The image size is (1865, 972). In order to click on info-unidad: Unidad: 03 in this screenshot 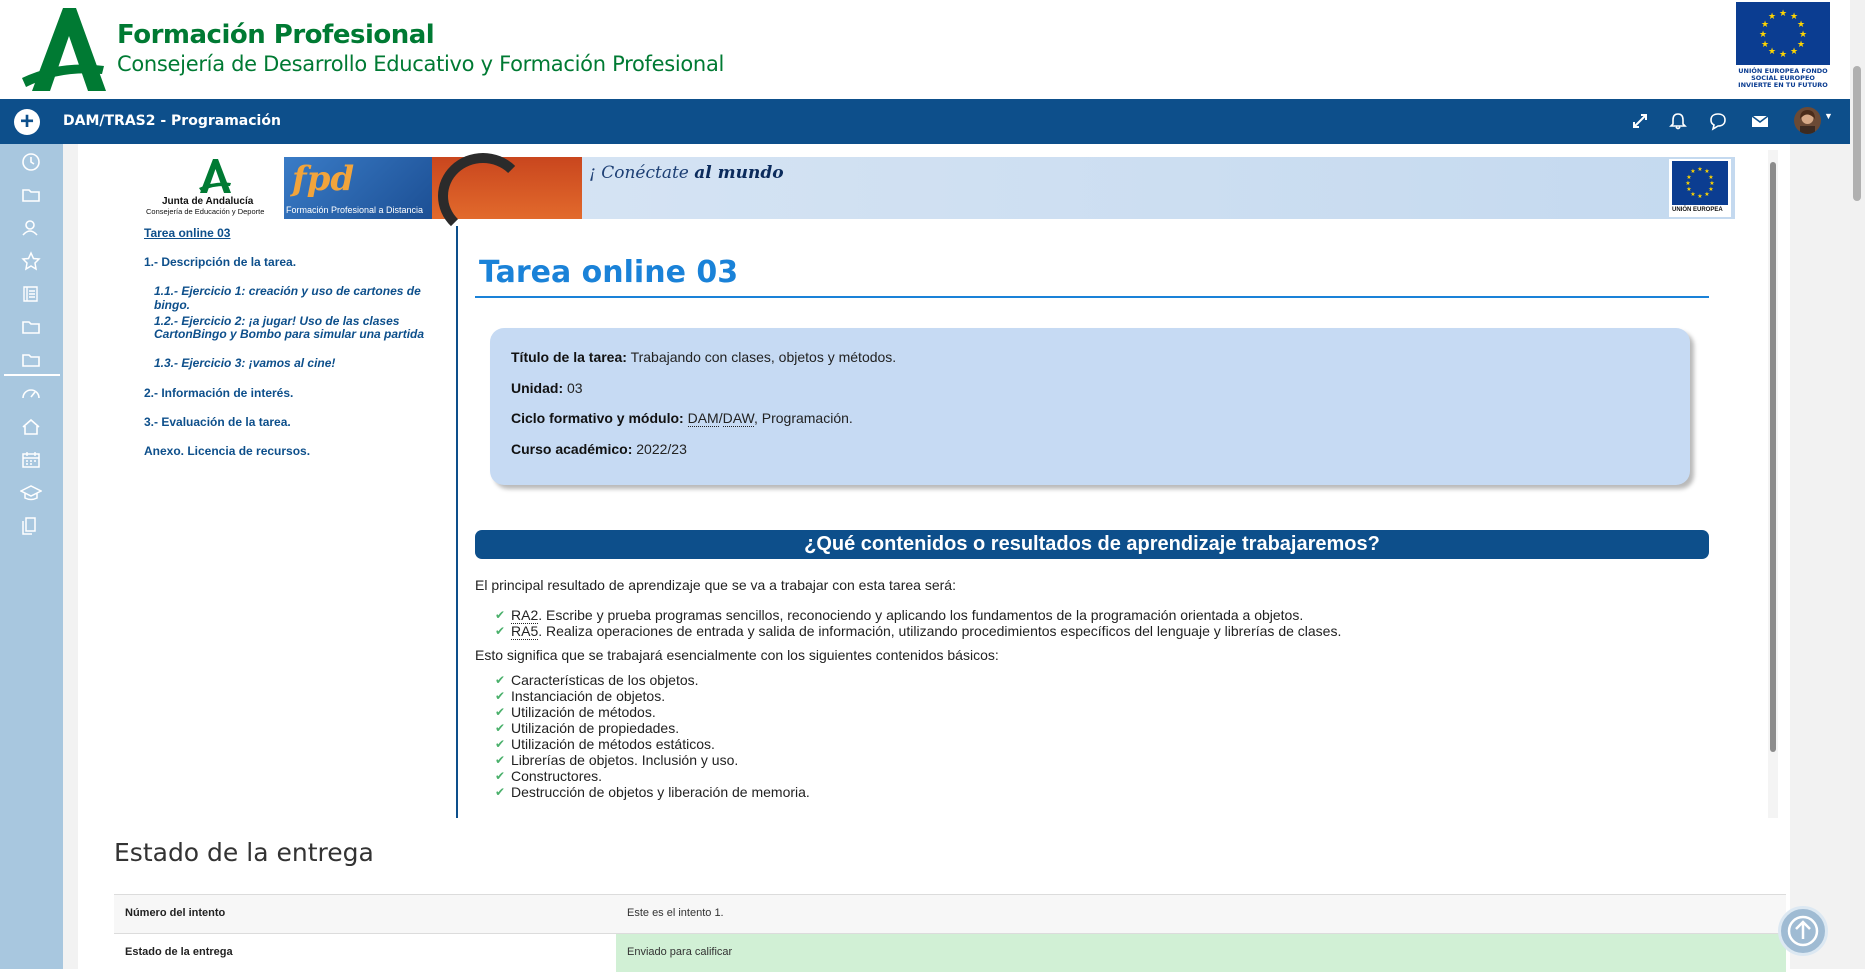, I will do `click(547, 388)`.